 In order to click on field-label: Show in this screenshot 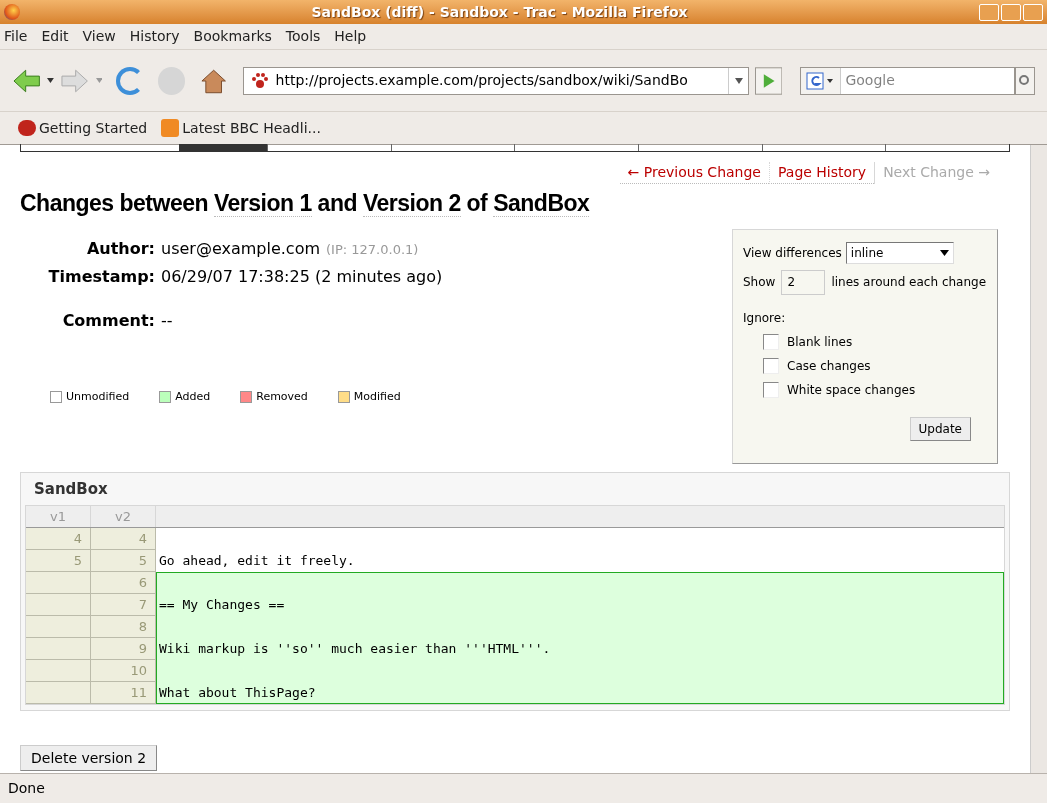, I will do `click(759, 282)`.